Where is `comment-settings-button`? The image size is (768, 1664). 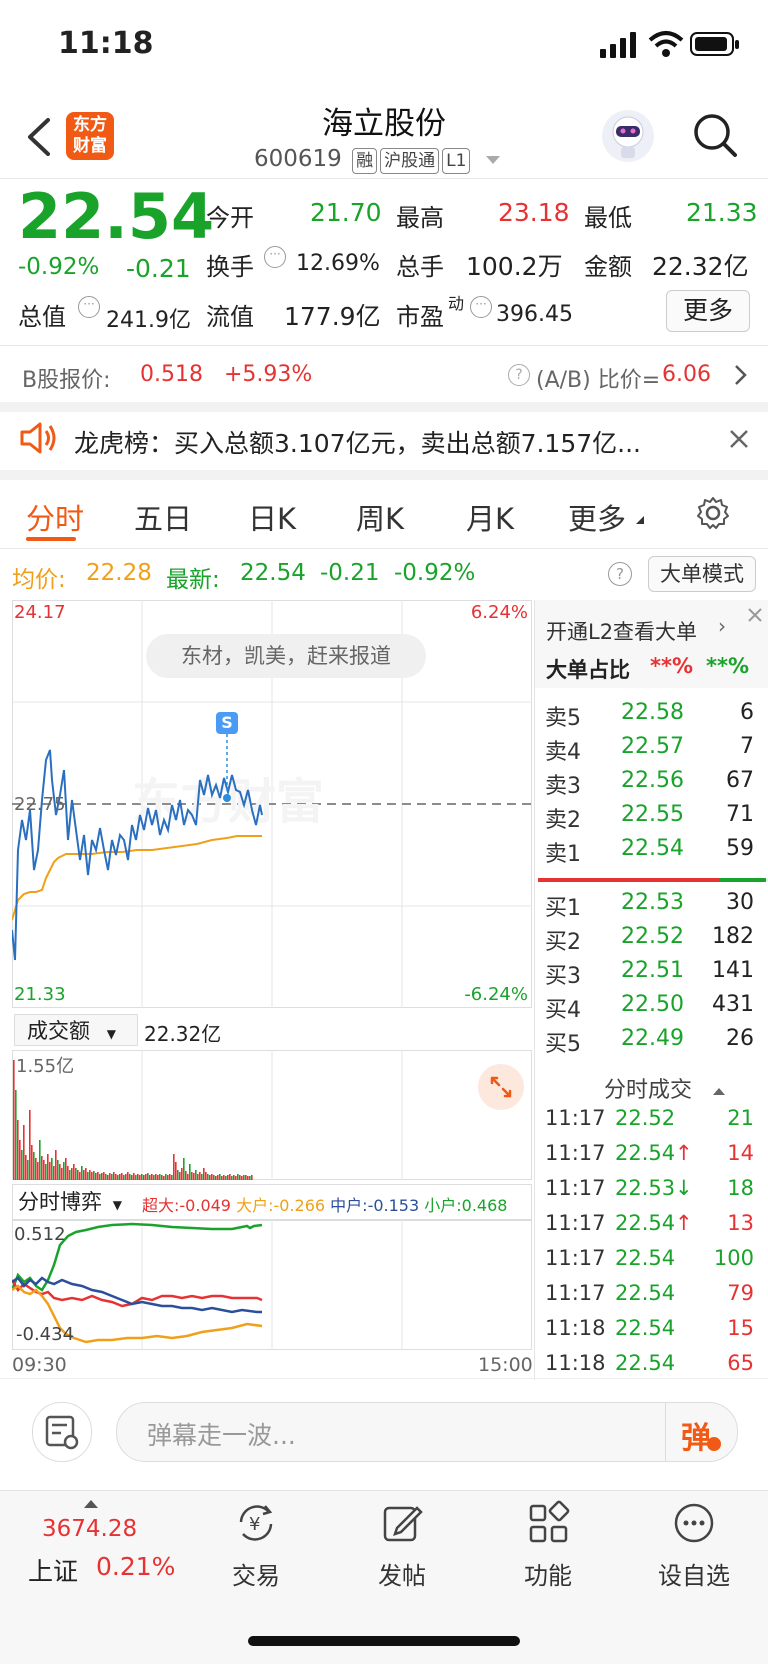 comment-settings-button is located at coordinates (62, 1432).